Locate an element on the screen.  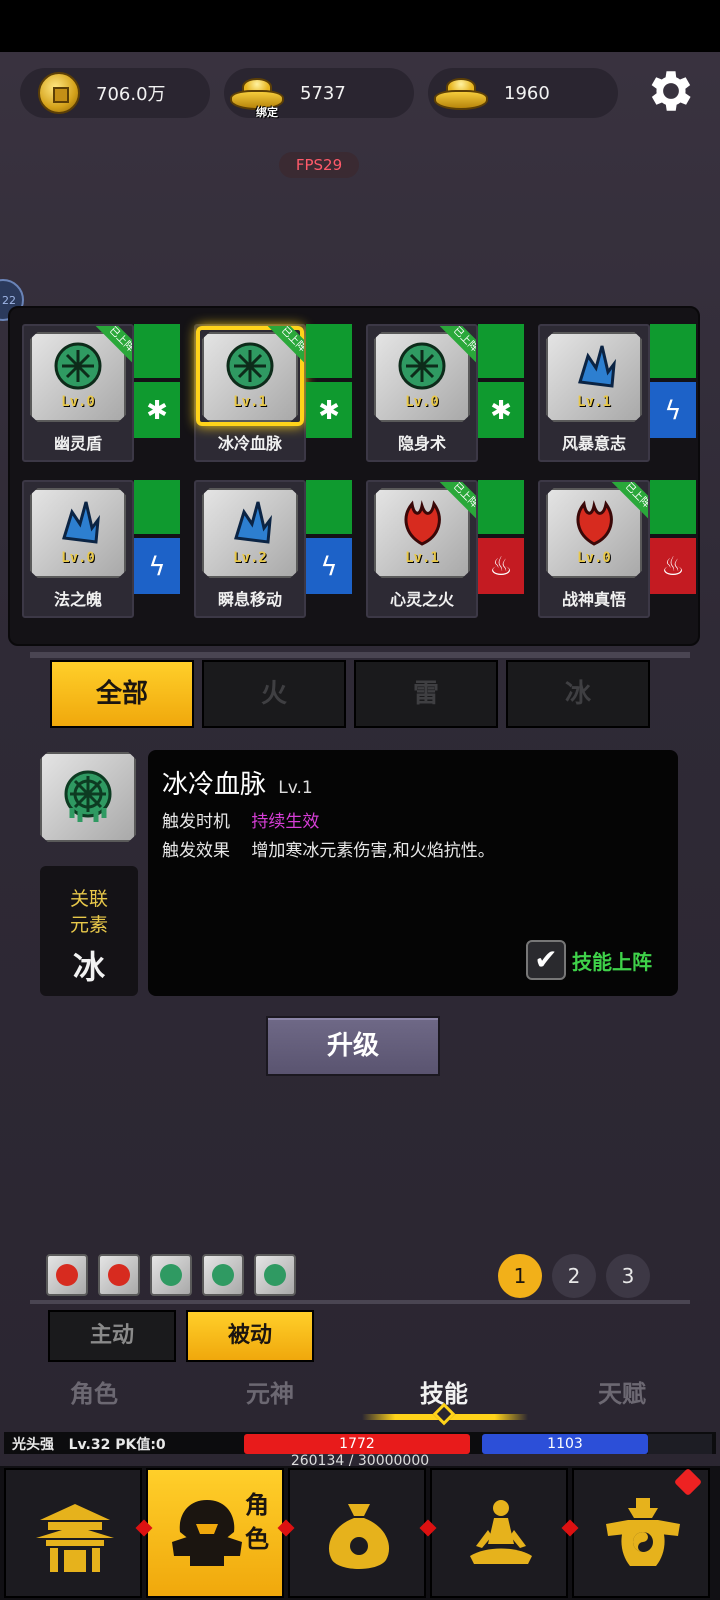
skill-name: 风暴意志 is located at coordinates (593, 443).